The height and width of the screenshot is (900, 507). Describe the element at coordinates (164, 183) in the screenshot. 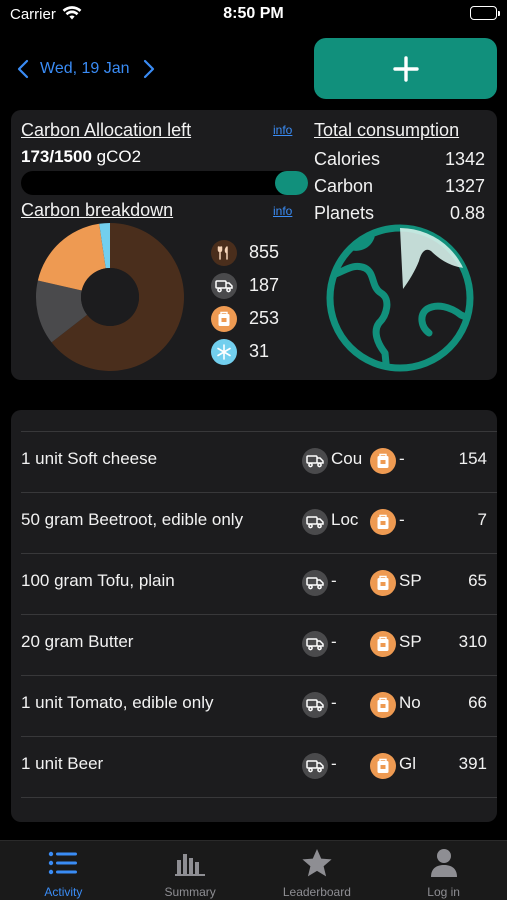

I see `allocation-progress-bar` at that location.